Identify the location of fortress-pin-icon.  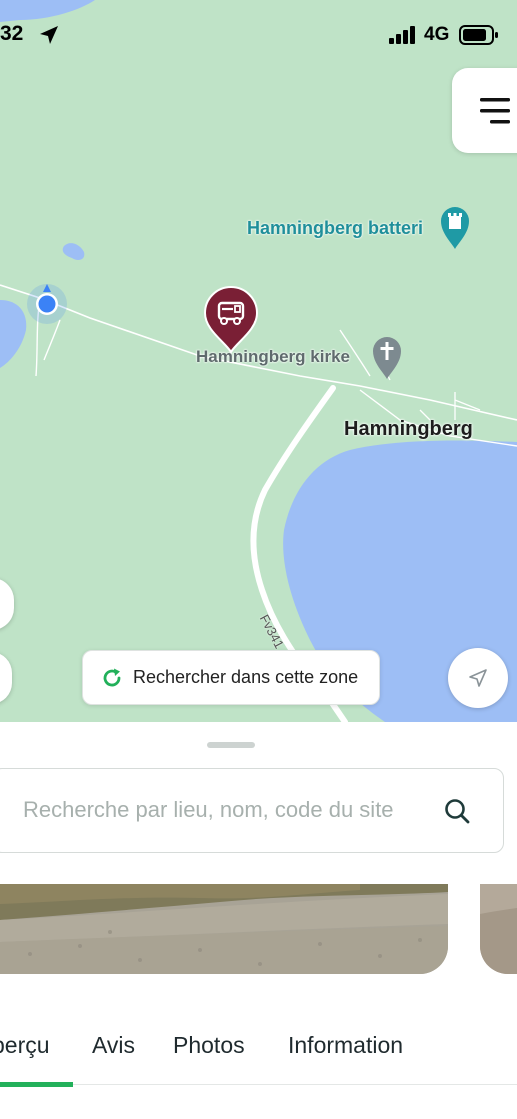
(455, 228).